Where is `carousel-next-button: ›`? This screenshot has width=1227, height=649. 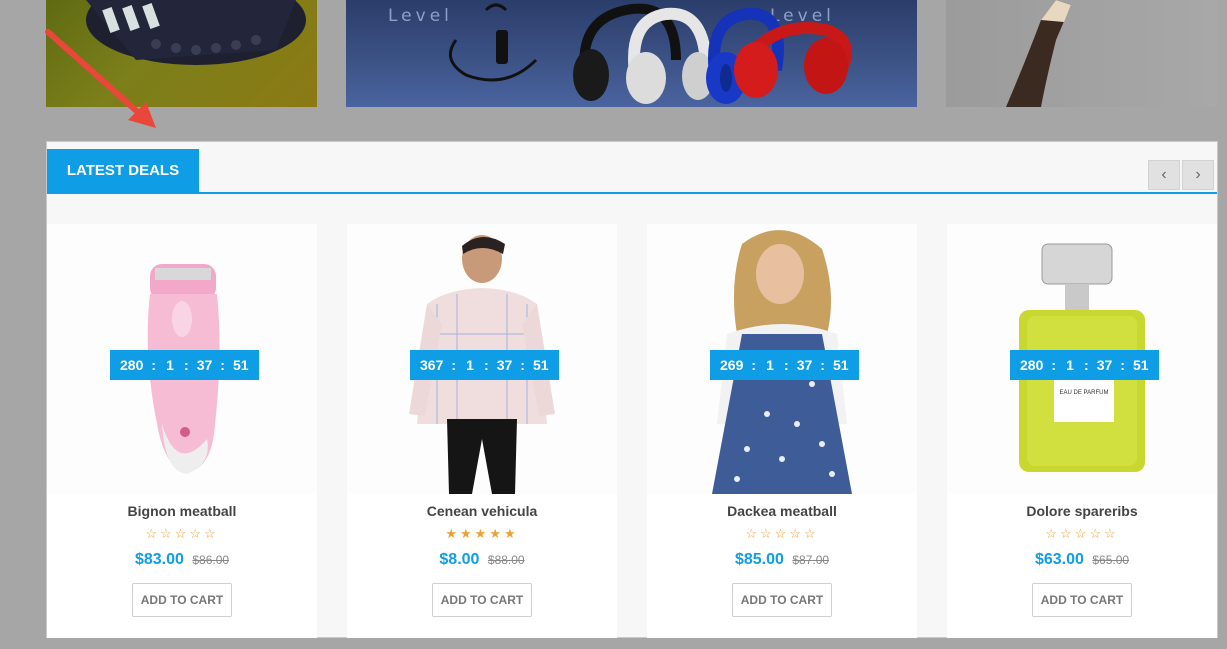 carousel-next-button: › is located at coordinates (1198, 175).